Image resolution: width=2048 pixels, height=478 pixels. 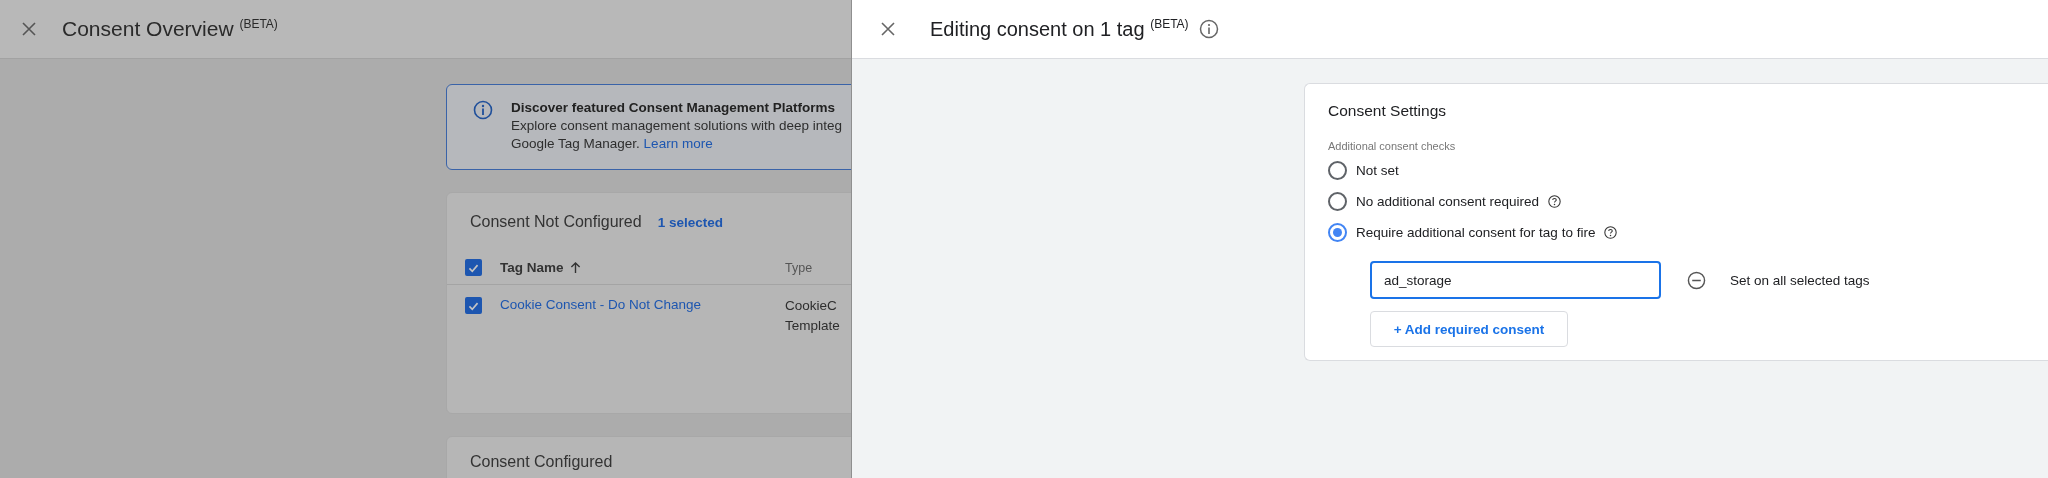 What do you see at coordinates (678, 143) in the screenshot?
I see `learn-more-link: Learn more` at bounding box center [678, 143].